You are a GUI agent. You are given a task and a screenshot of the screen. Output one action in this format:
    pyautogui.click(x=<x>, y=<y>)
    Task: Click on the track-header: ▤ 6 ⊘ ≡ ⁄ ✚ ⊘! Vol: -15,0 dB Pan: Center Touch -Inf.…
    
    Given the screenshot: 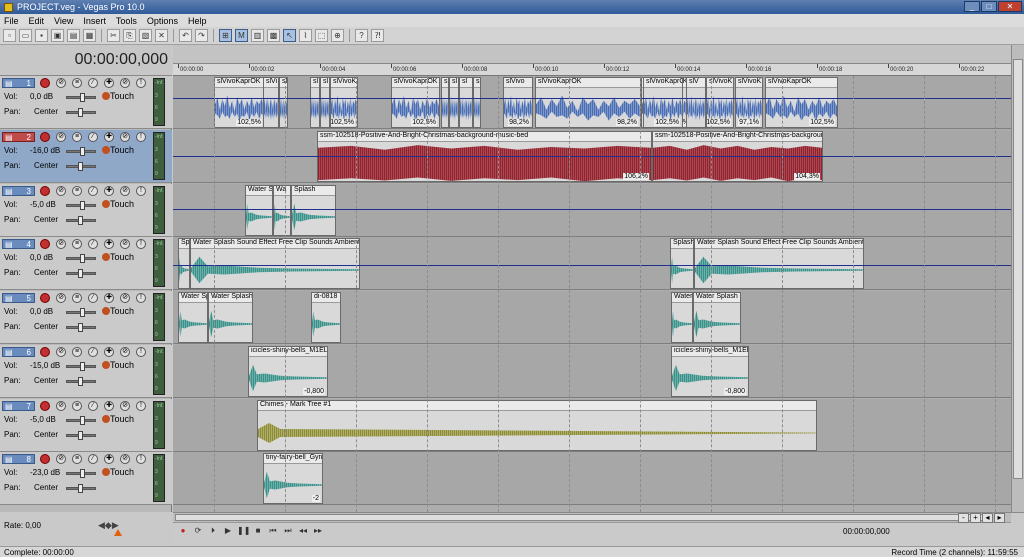 What is the action you would take?
    pyautogui.click(x=86, y=371)
    